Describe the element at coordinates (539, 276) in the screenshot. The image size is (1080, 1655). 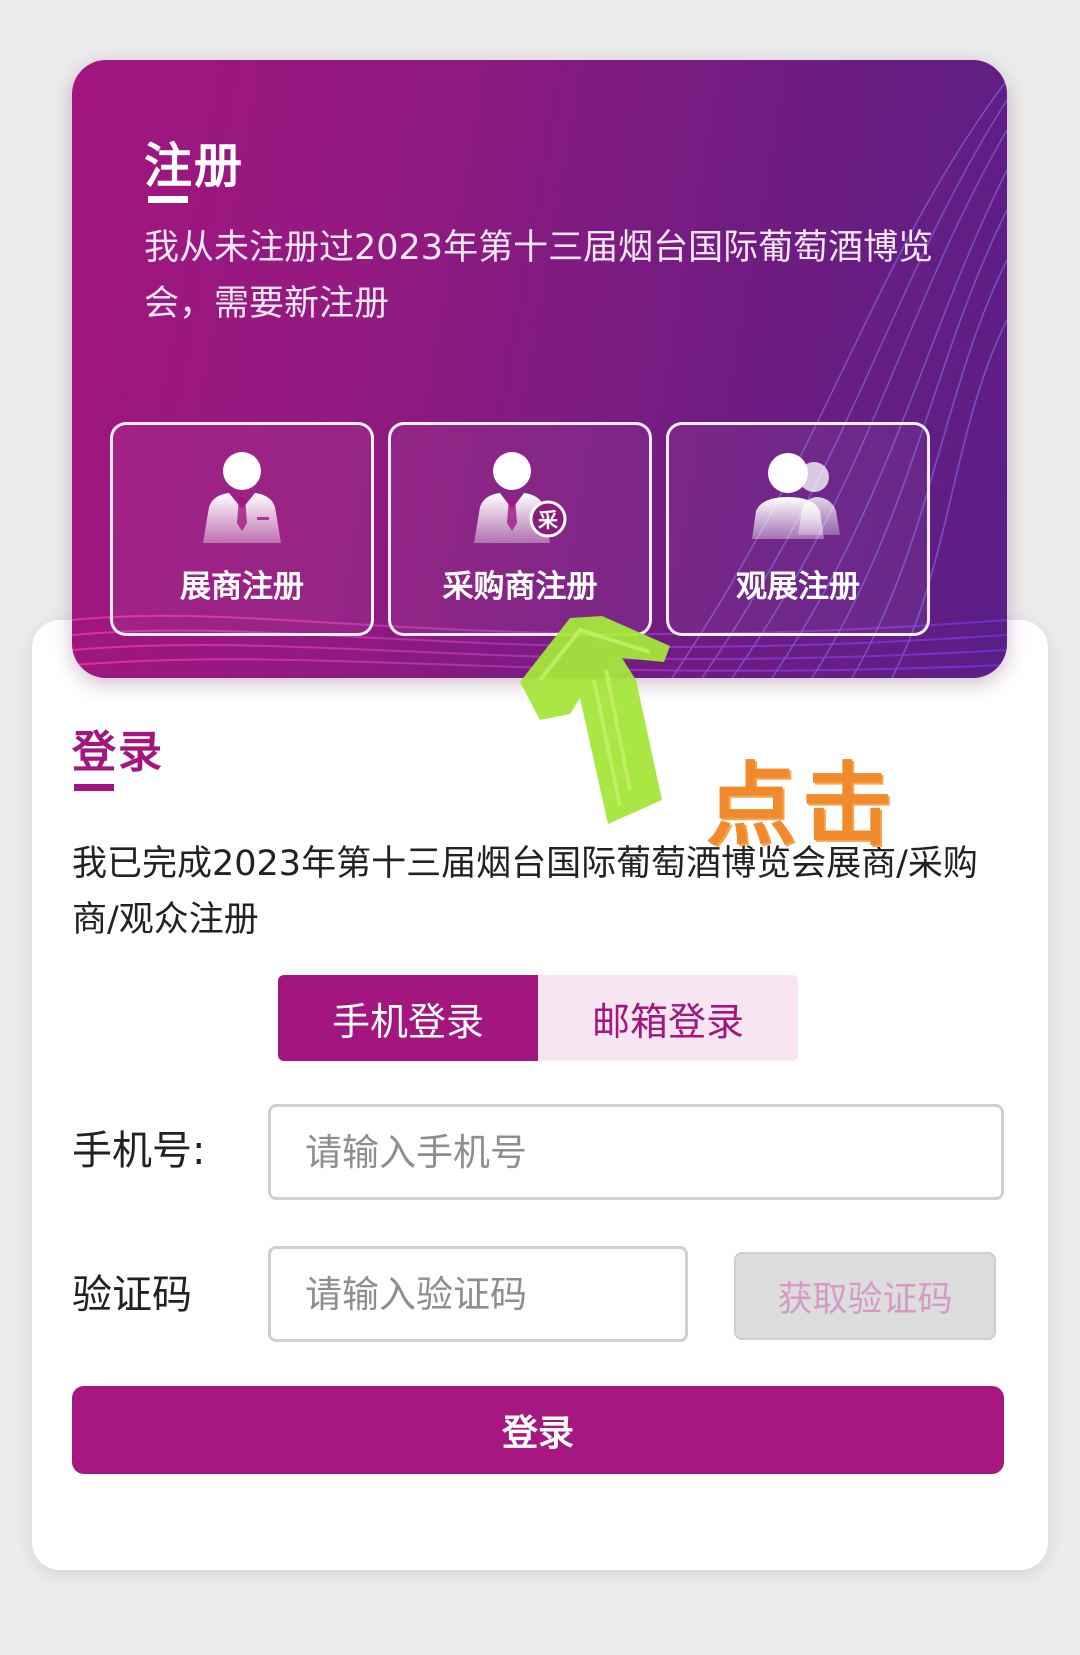
I see `register-description: 我从未注册过2023年第十三届烟台国际葡萄酒博览会，需要新注册` at that location.